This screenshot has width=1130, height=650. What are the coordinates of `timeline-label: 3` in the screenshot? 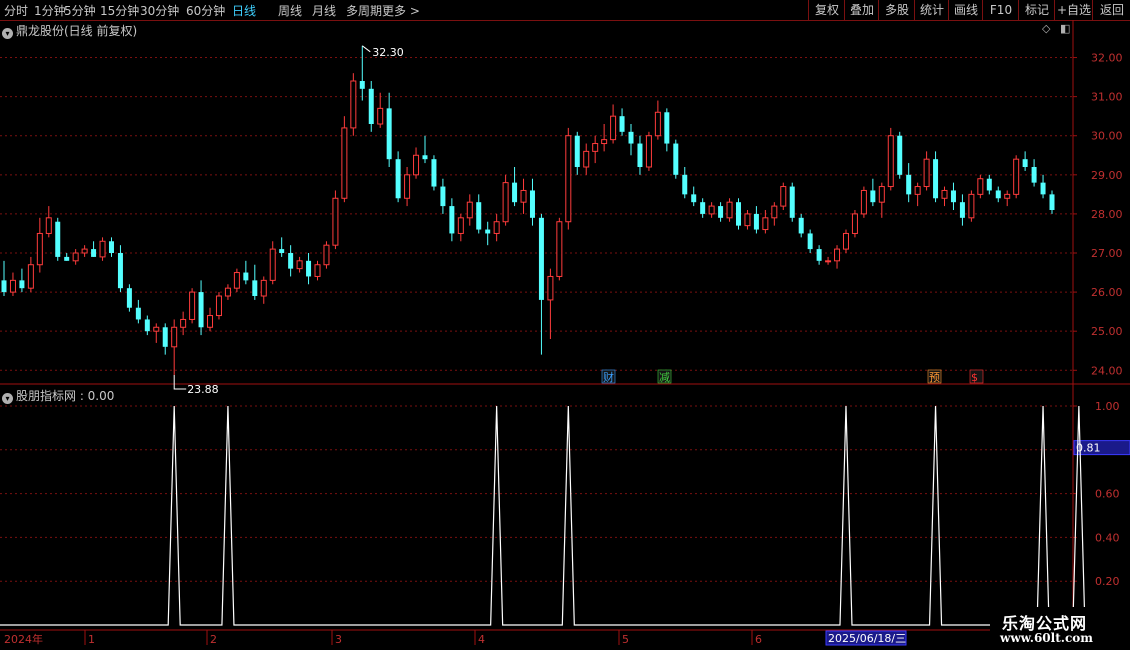 It's located at (338, 639).